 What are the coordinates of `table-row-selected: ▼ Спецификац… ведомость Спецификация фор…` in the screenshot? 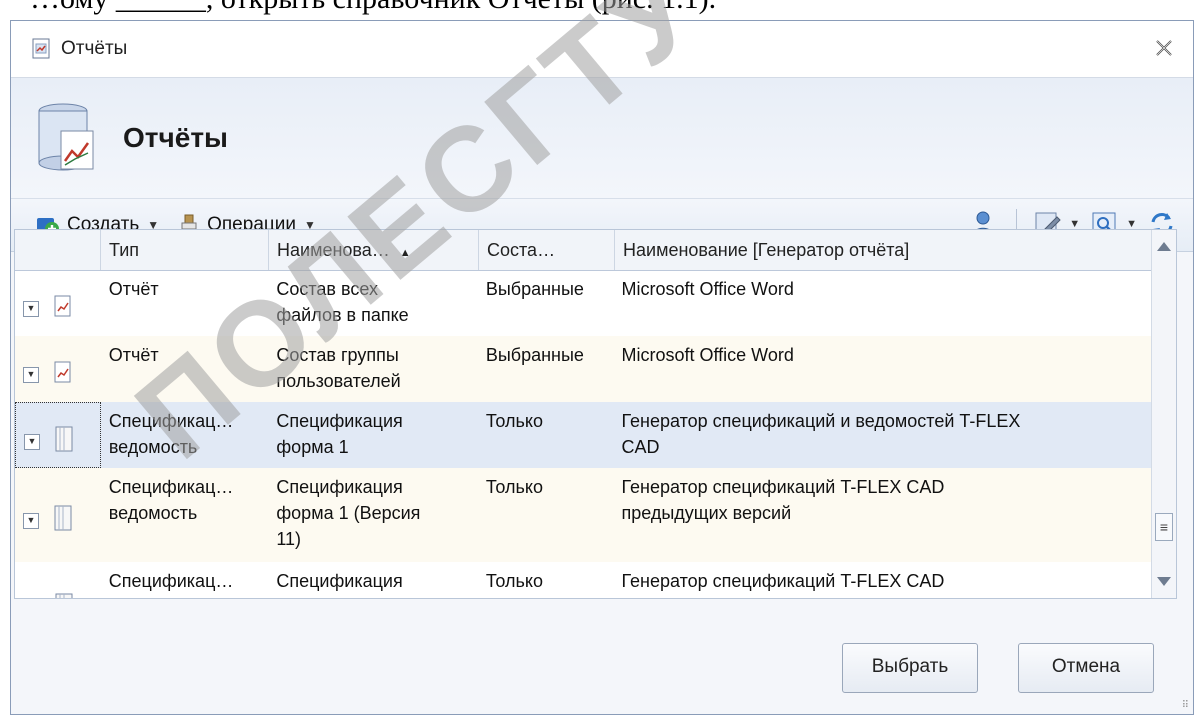 It's located at (583, 435).